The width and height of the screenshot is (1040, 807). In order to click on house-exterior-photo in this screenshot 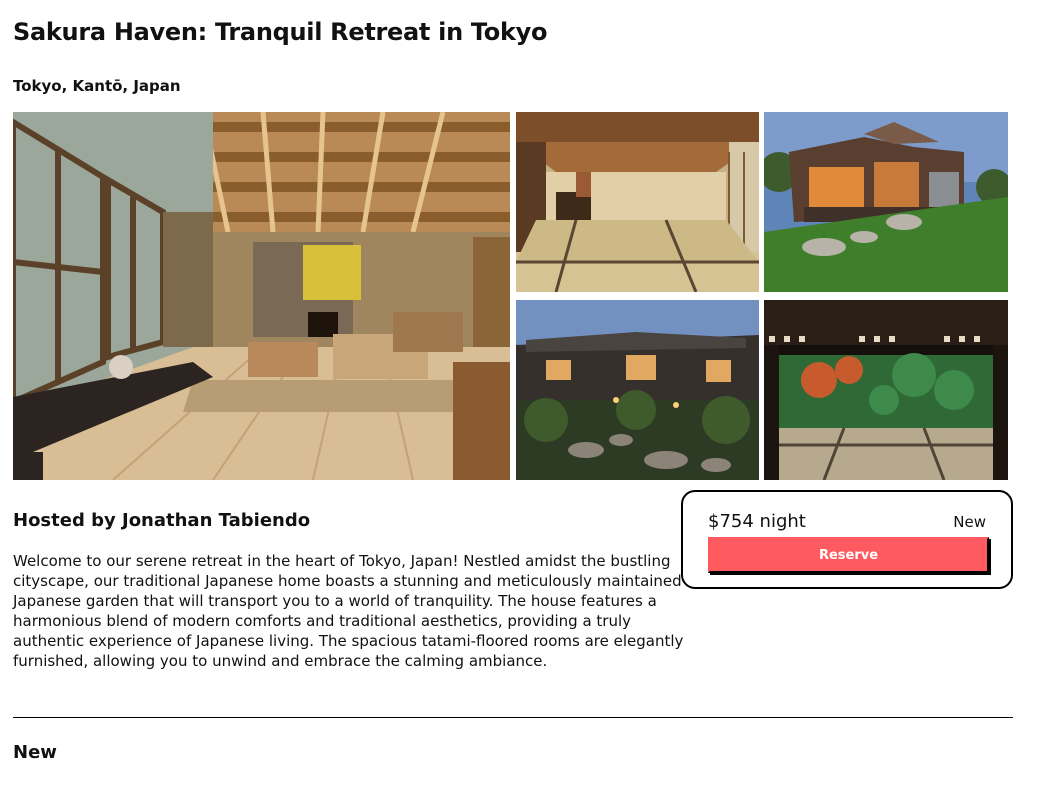, I will do `click(886, 202)`.